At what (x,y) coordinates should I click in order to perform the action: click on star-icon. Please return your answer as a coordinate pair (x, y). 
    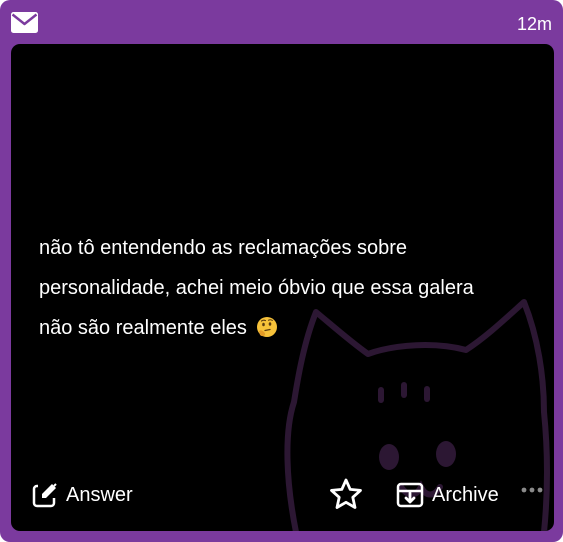
    Looking at the image, I should click on (346, 493).